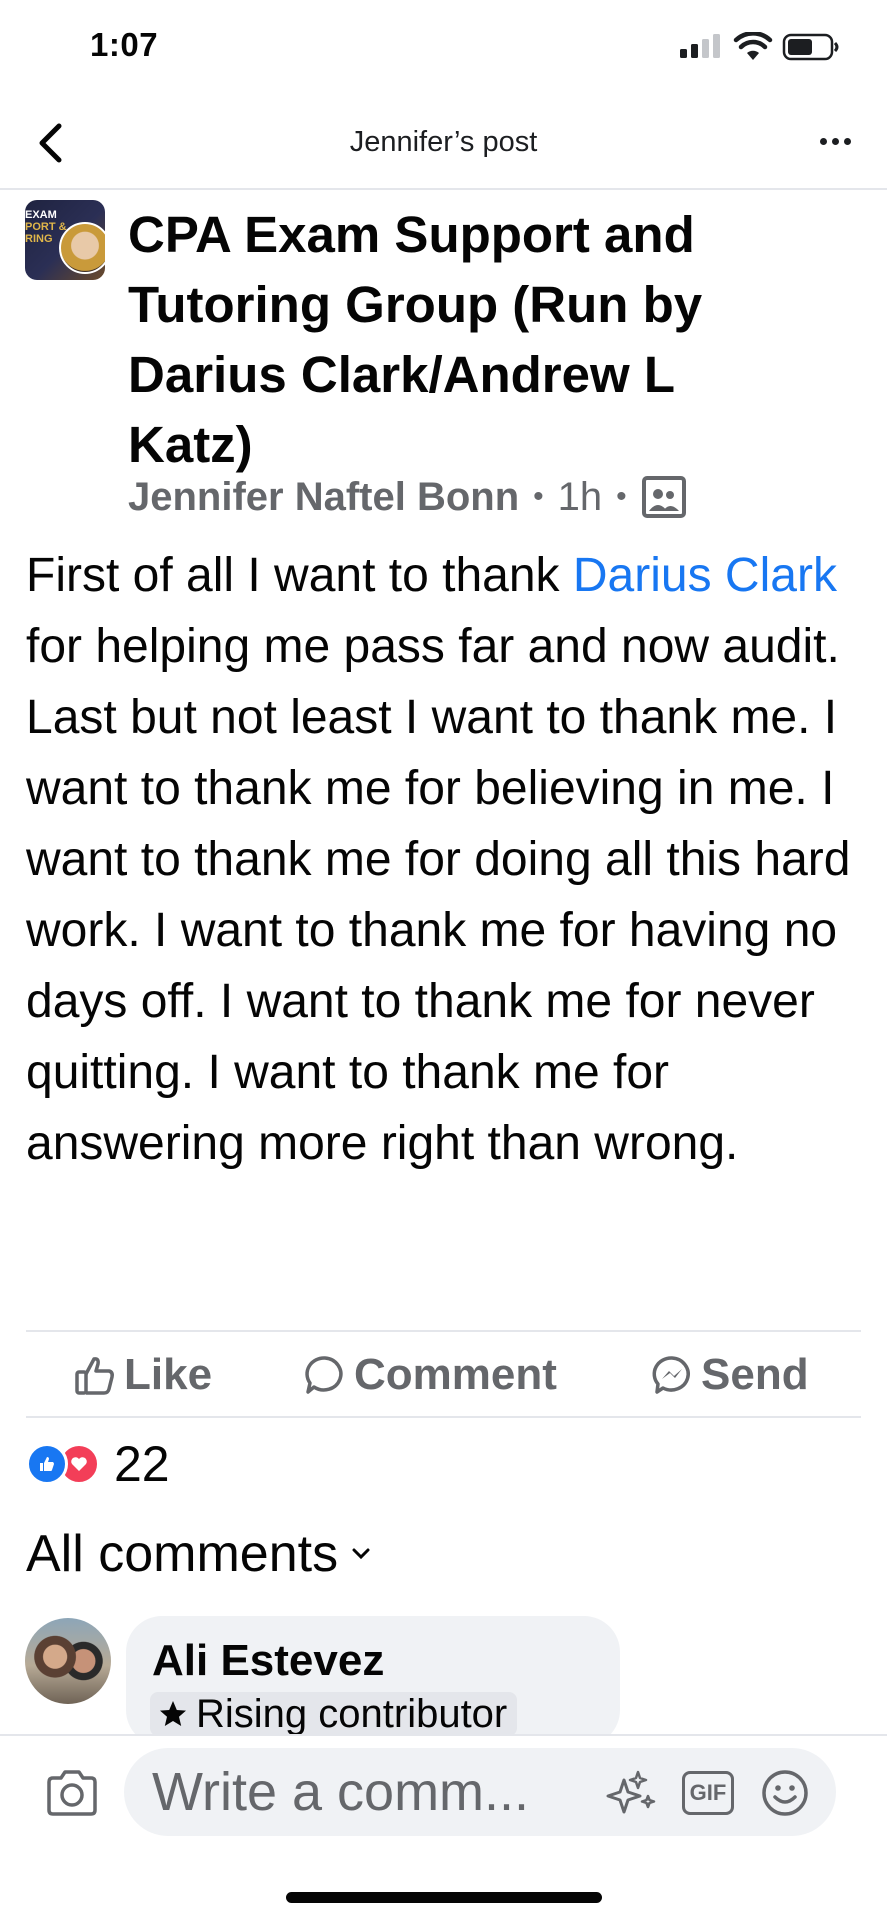 Image resolution: width=887 pixels, height=1922 pixels. What do you see at coordinates (753, 46) in the screenshot?
I see `wifi-icon` at bounding box center [753, 46].